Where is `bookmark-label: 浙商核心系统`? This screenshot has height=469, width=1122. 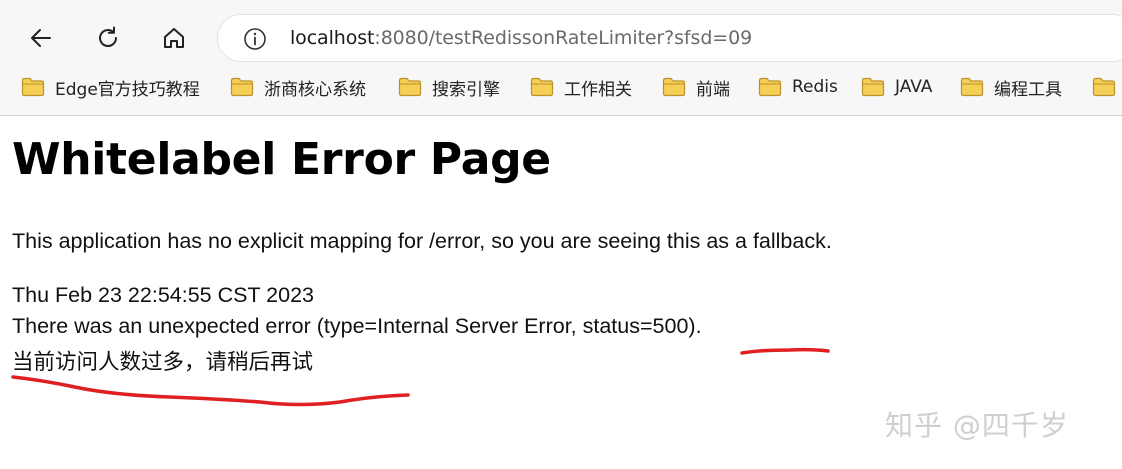 bookmark-label: 浙商核心系统 is located at coordinates (315, 89).